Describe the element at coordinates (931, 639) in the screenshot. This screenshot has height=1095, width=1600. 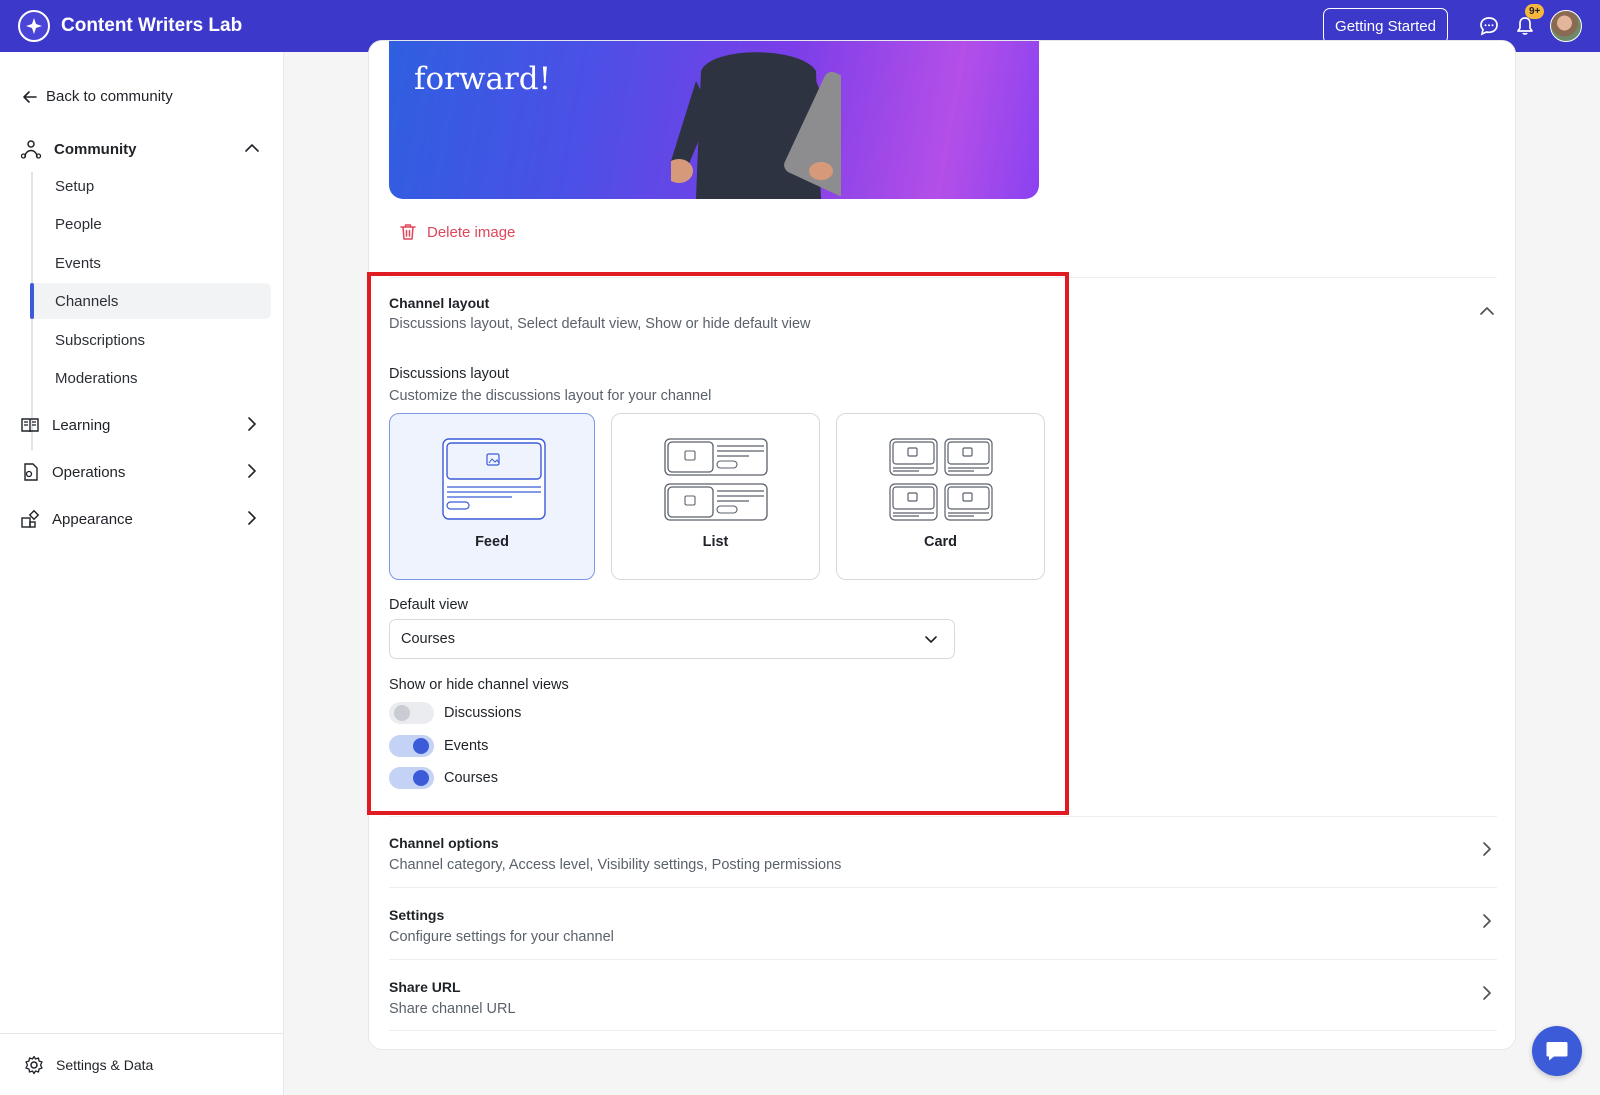
I see `chevron-down-icon` at that location.